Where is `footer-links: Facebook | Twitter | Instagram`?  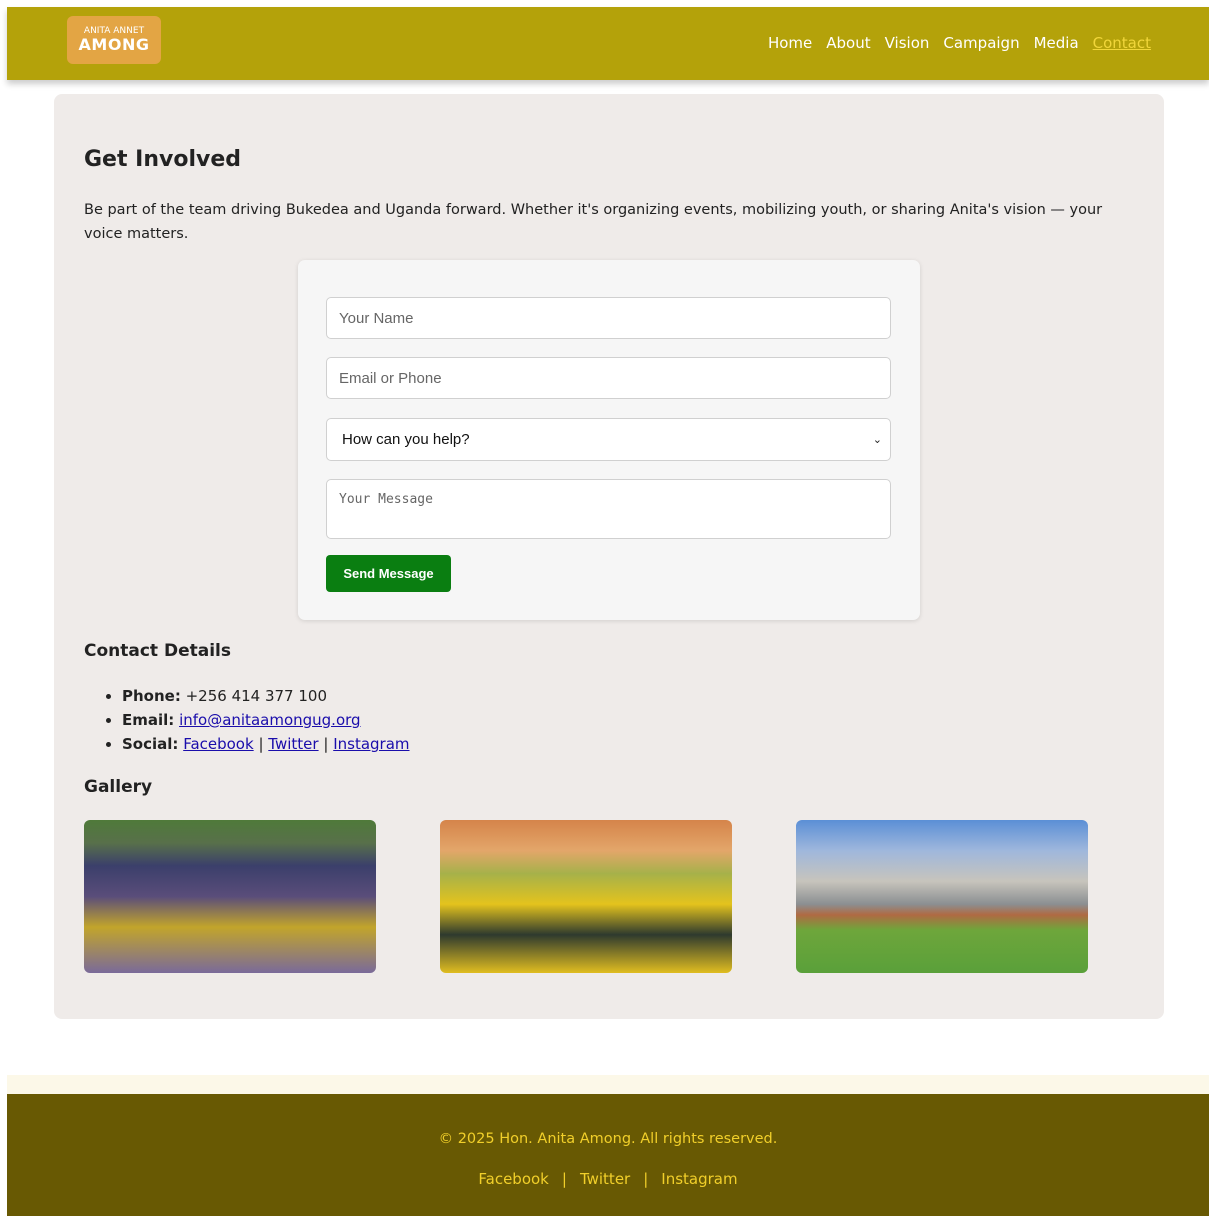
footer-links: Facebook | Twitter | Instagram is located at coordinates (608, 1179).